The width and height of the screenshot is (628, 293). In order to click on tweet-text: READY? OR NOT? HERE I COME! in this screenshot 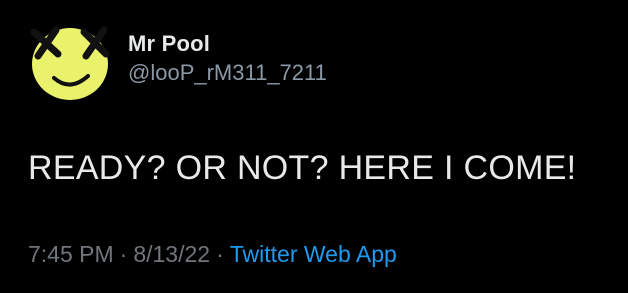, I will do `click(302, 168)`.